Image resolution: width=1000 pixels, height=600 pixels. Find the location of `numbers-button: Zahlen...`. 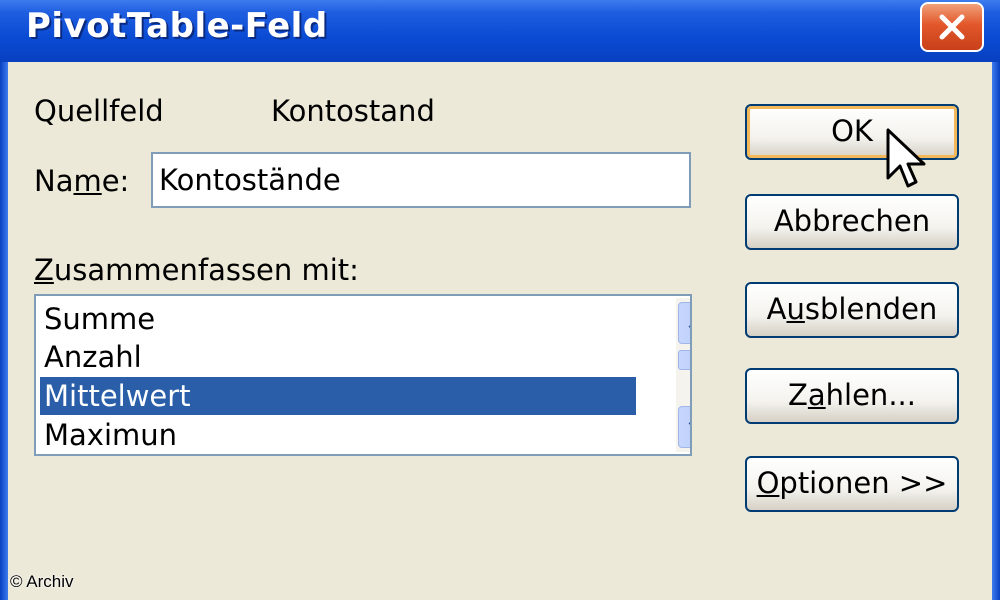

numbers-button: Zahlen... is located at coordinates (852, 396).